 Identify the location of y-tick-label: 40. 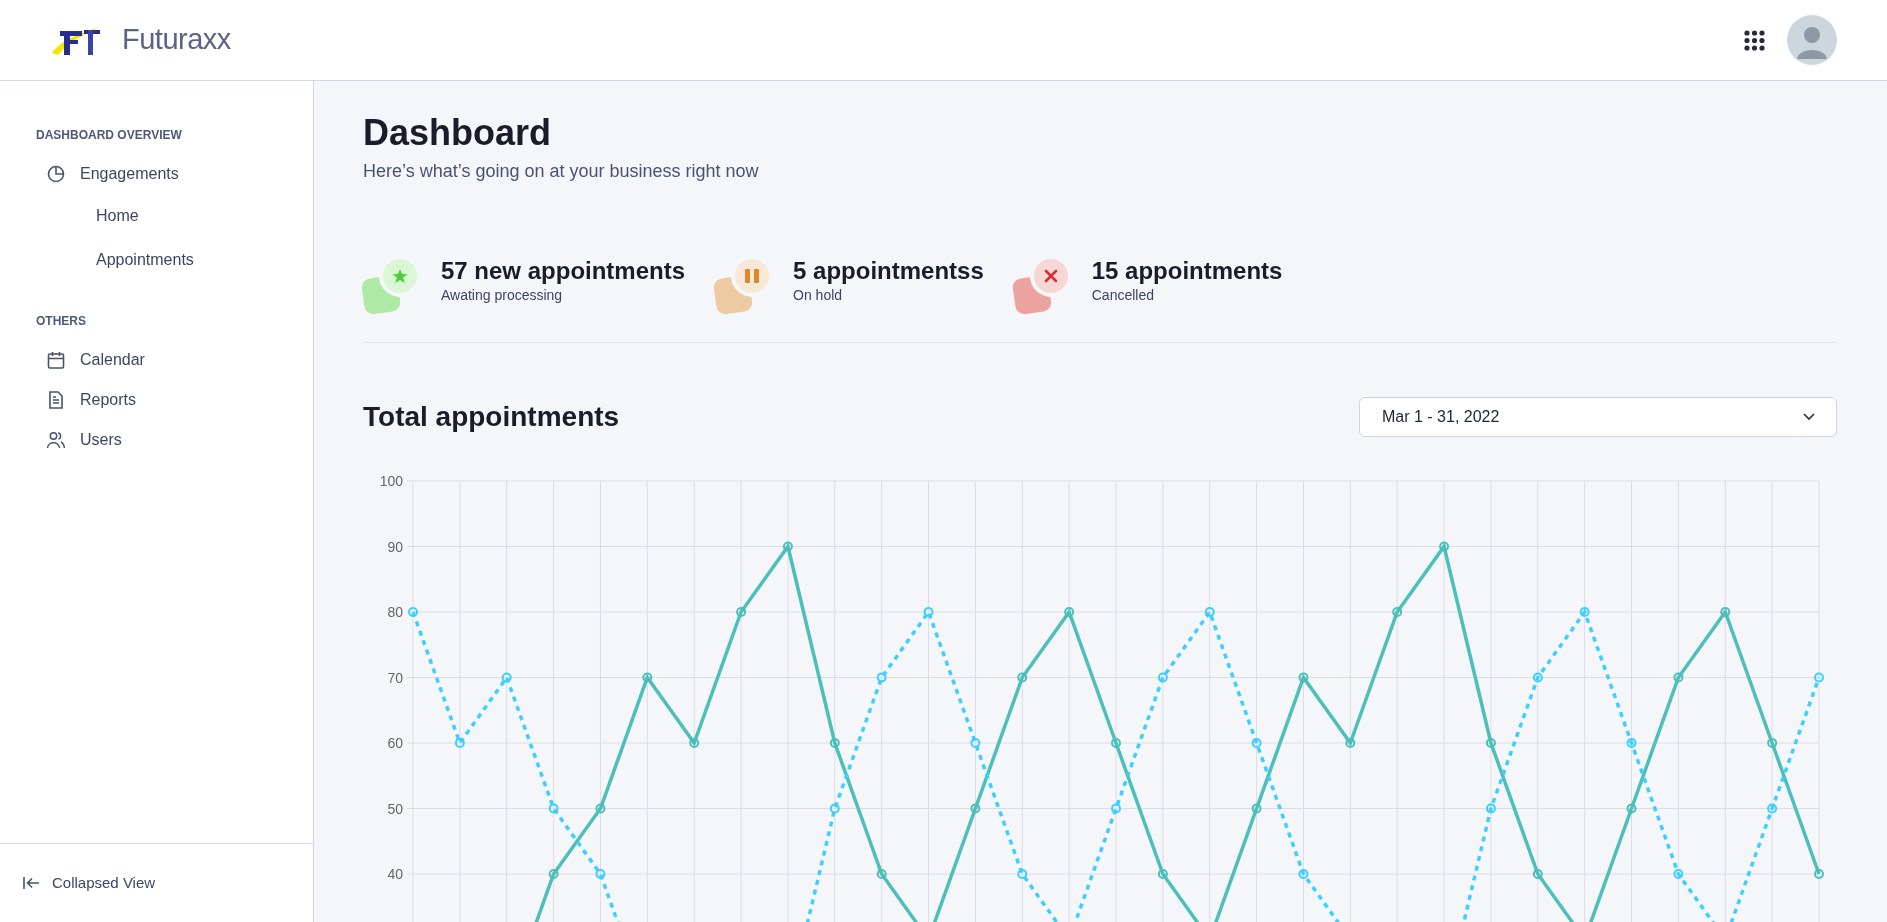
(395, 874).